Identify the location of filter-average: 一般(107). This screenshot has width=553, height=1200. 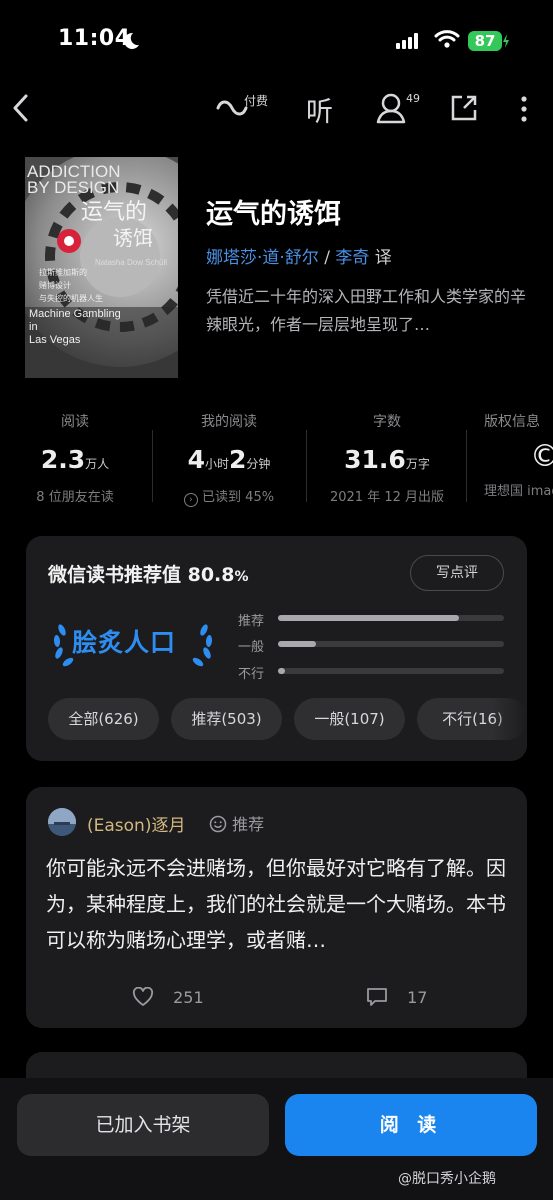
(349, 719).